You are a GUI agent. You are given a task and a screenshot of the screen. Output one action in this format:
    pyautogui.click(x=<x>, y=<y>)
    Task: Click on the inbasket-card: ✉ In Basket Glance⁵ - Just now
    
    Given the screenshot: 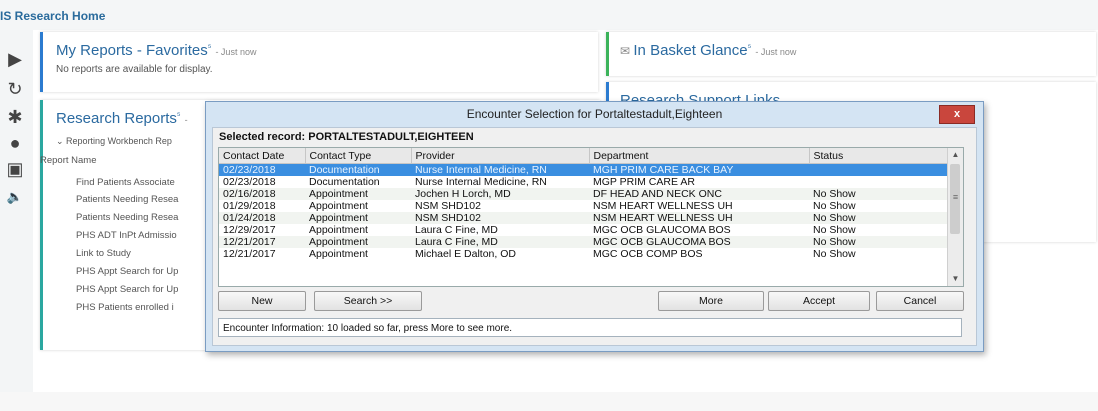 What is the action you would take?
    pyautogui.click(x=851, y=54)
    